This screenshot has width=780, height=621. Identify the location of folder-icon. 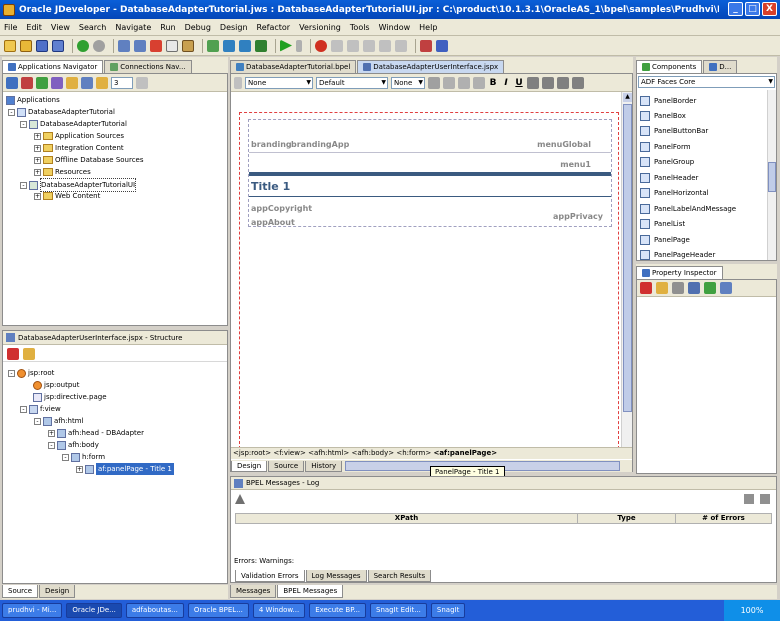
(72, 82).